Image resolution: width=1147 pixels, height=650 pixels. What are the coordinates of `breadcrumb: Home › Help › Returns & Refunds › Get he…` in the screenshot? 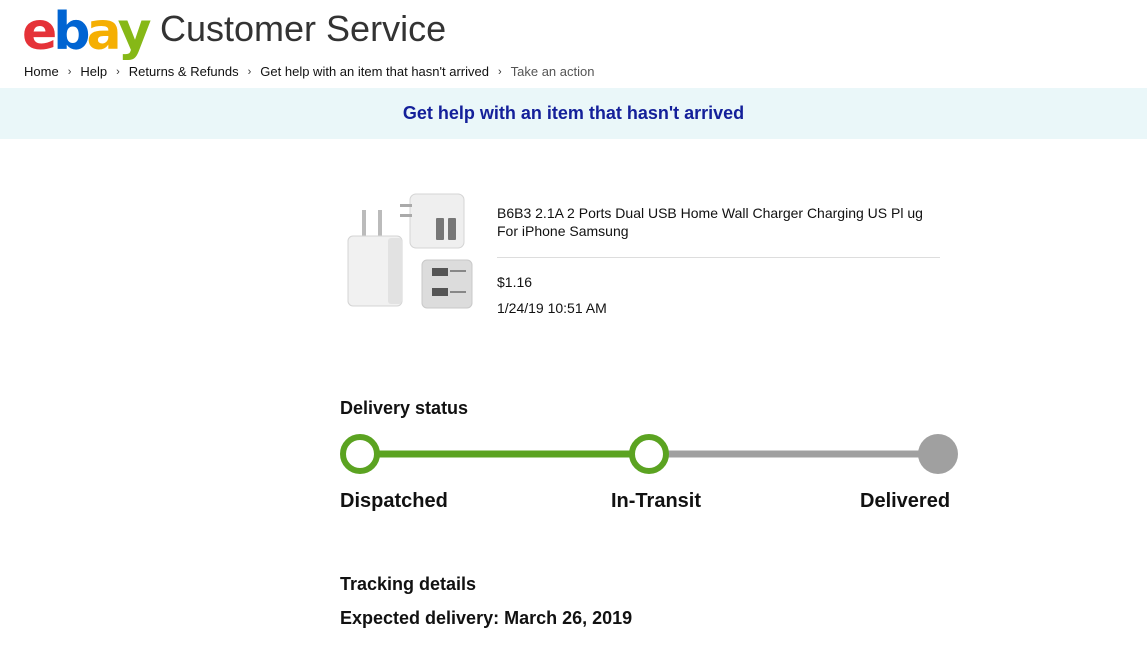 It's located at (309, 71).